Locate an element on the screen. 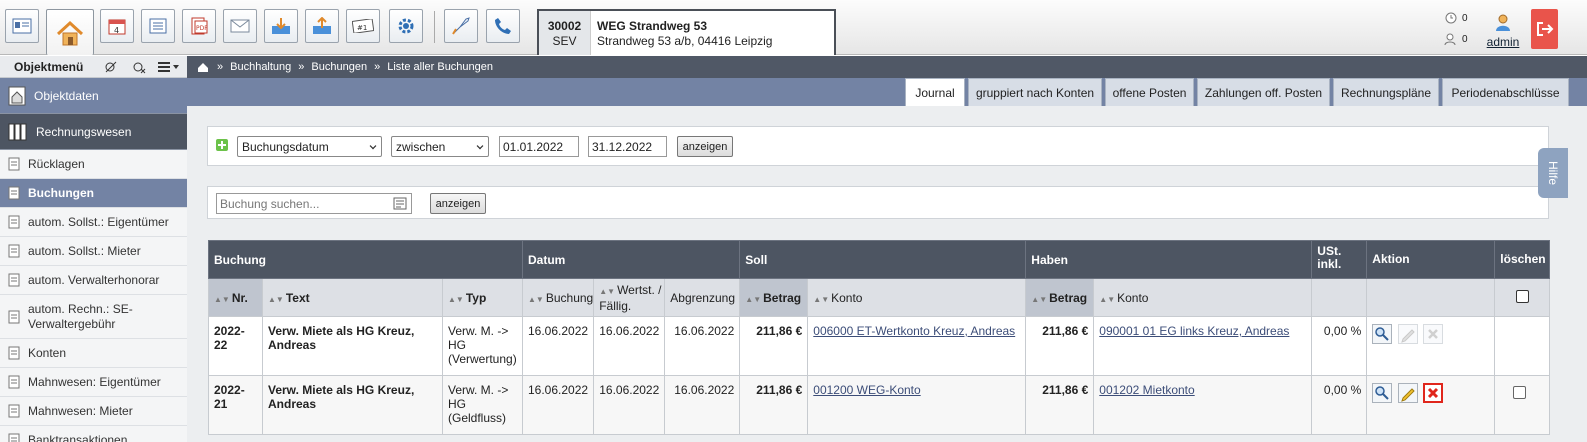  search-show-button: anzeigen is located at coordinates (458, 203).